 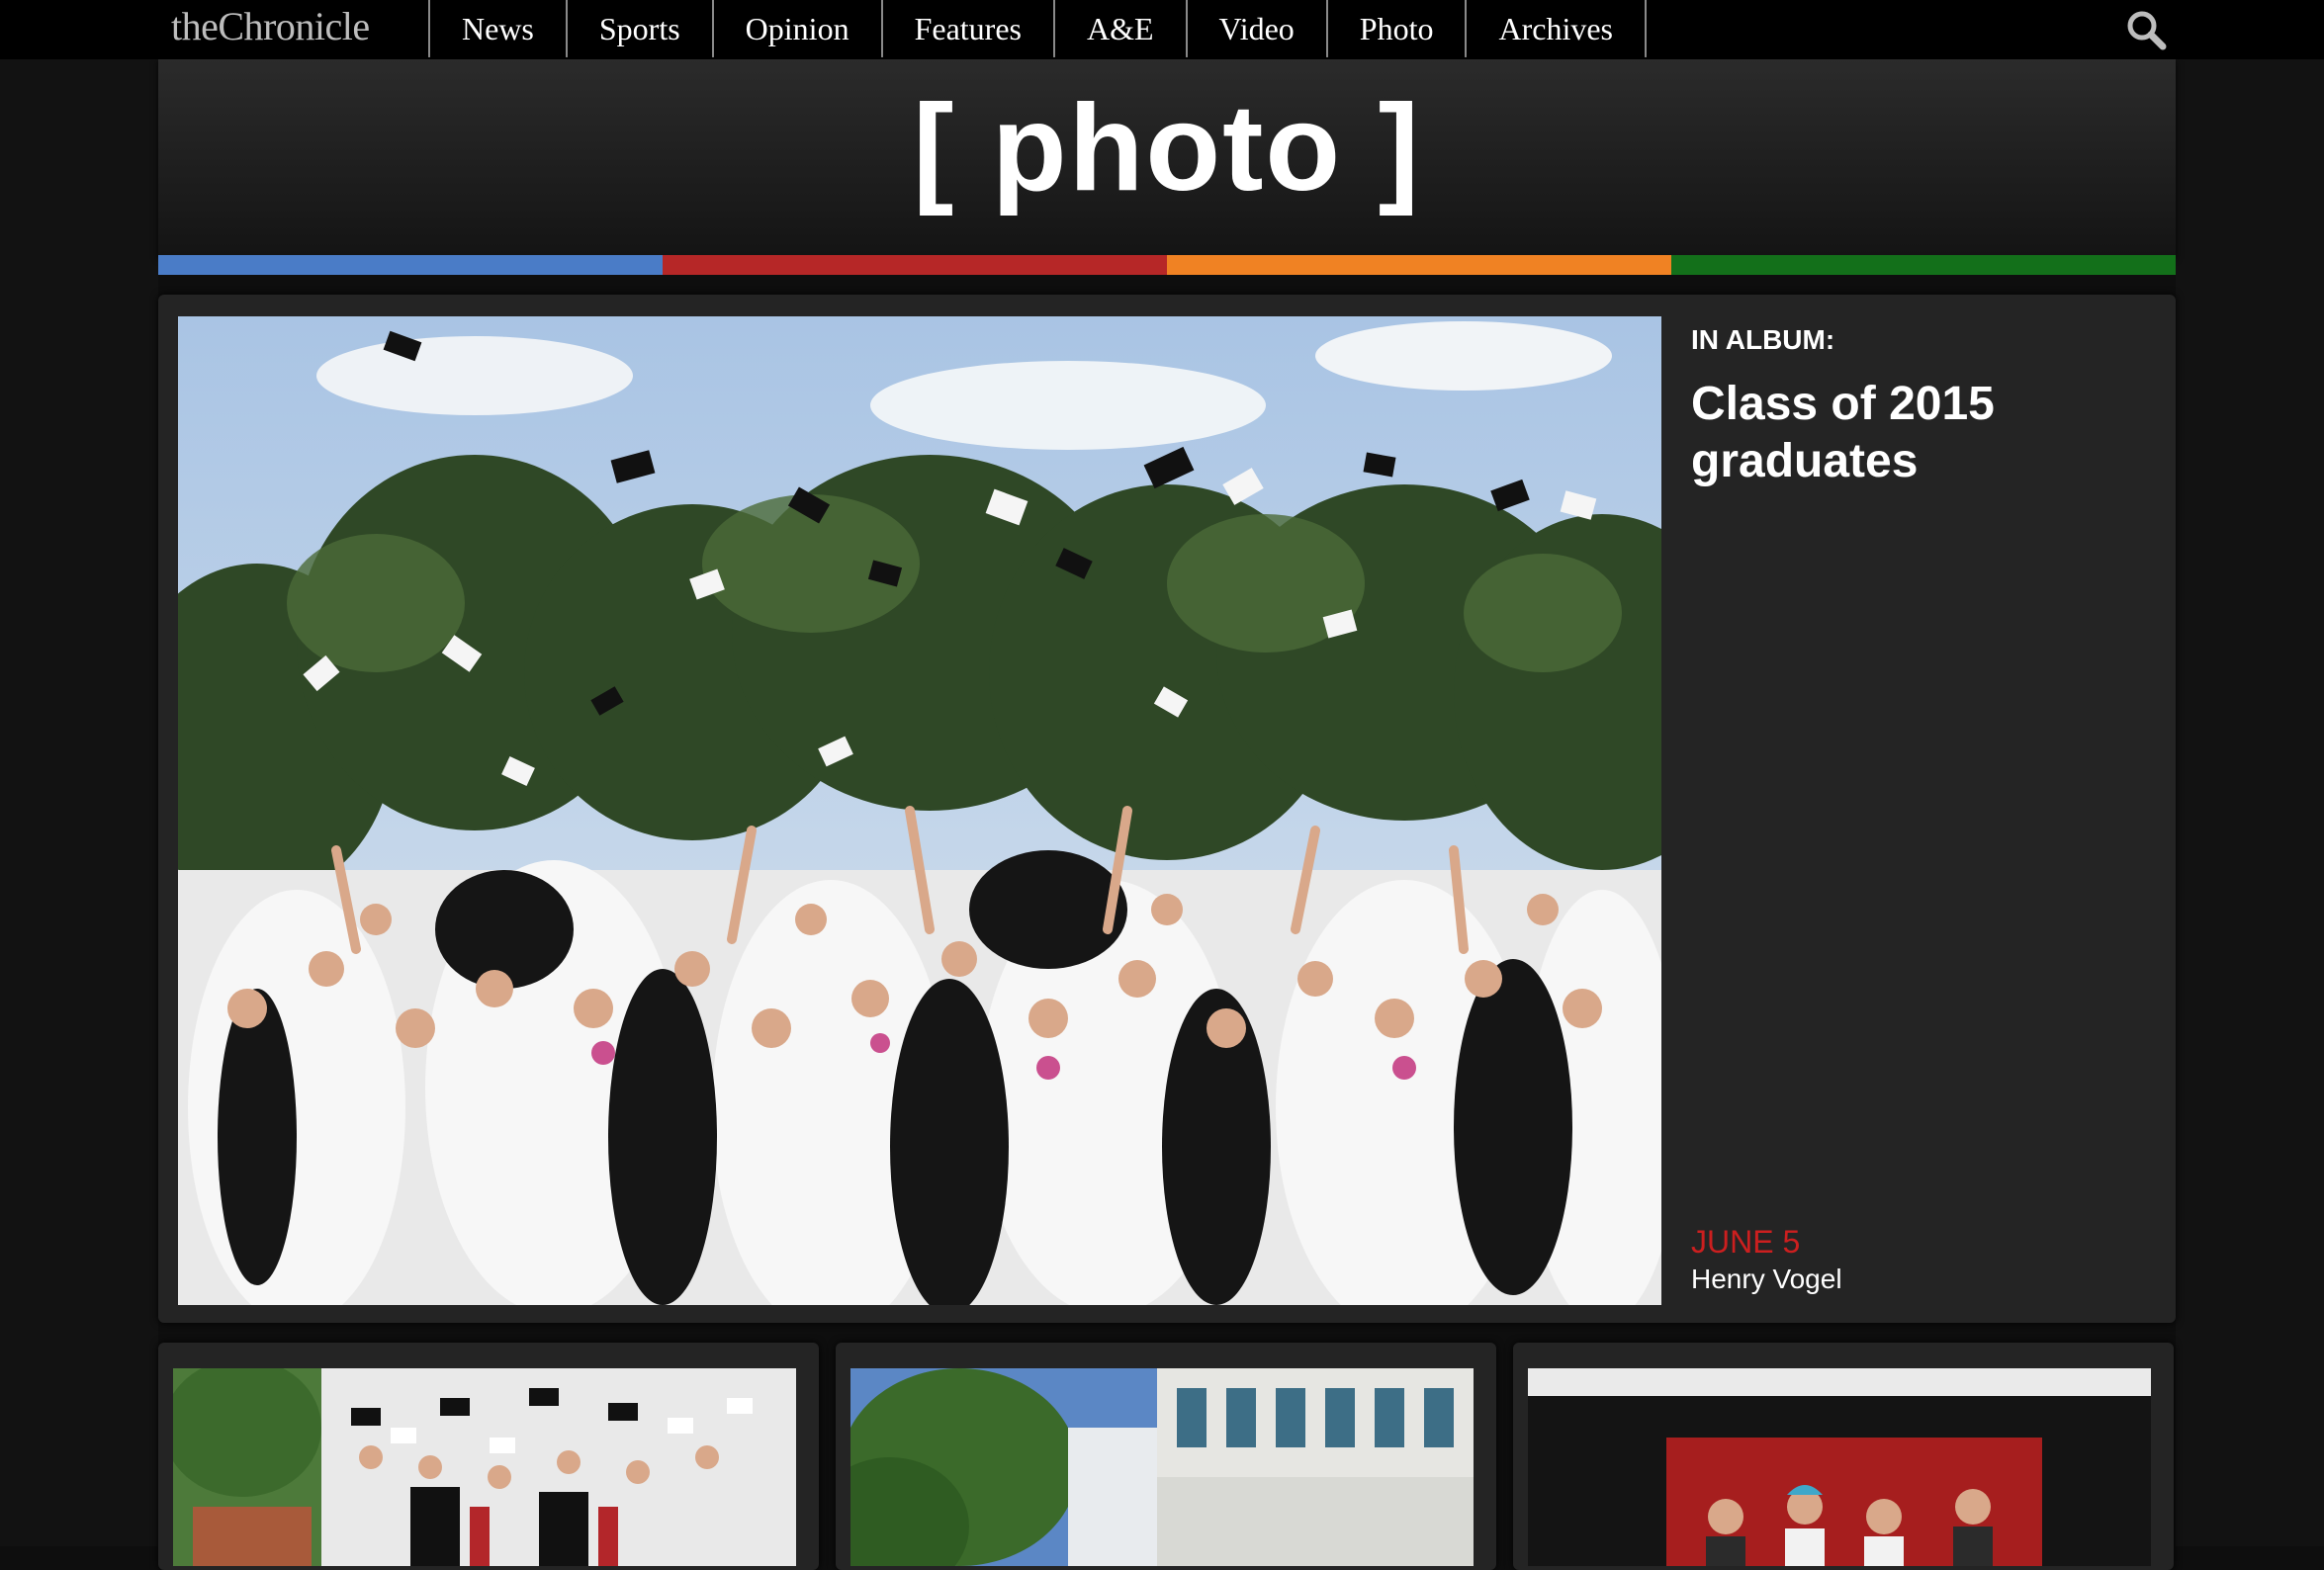 I want to click on nav-item-news: News, so click(x=499, y=28).